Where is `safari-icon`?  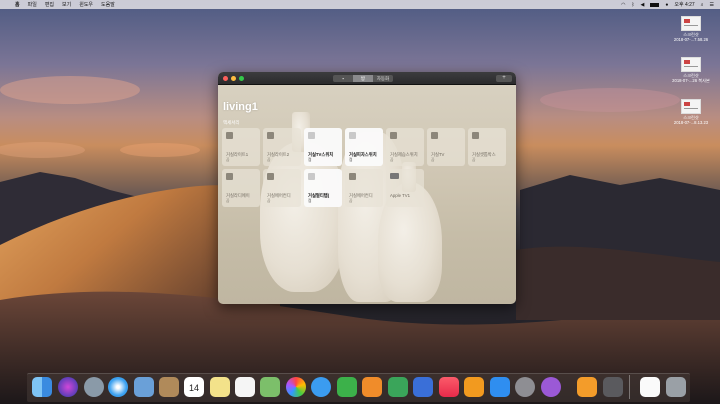
safari-icon is located at coordinates (118, 387).